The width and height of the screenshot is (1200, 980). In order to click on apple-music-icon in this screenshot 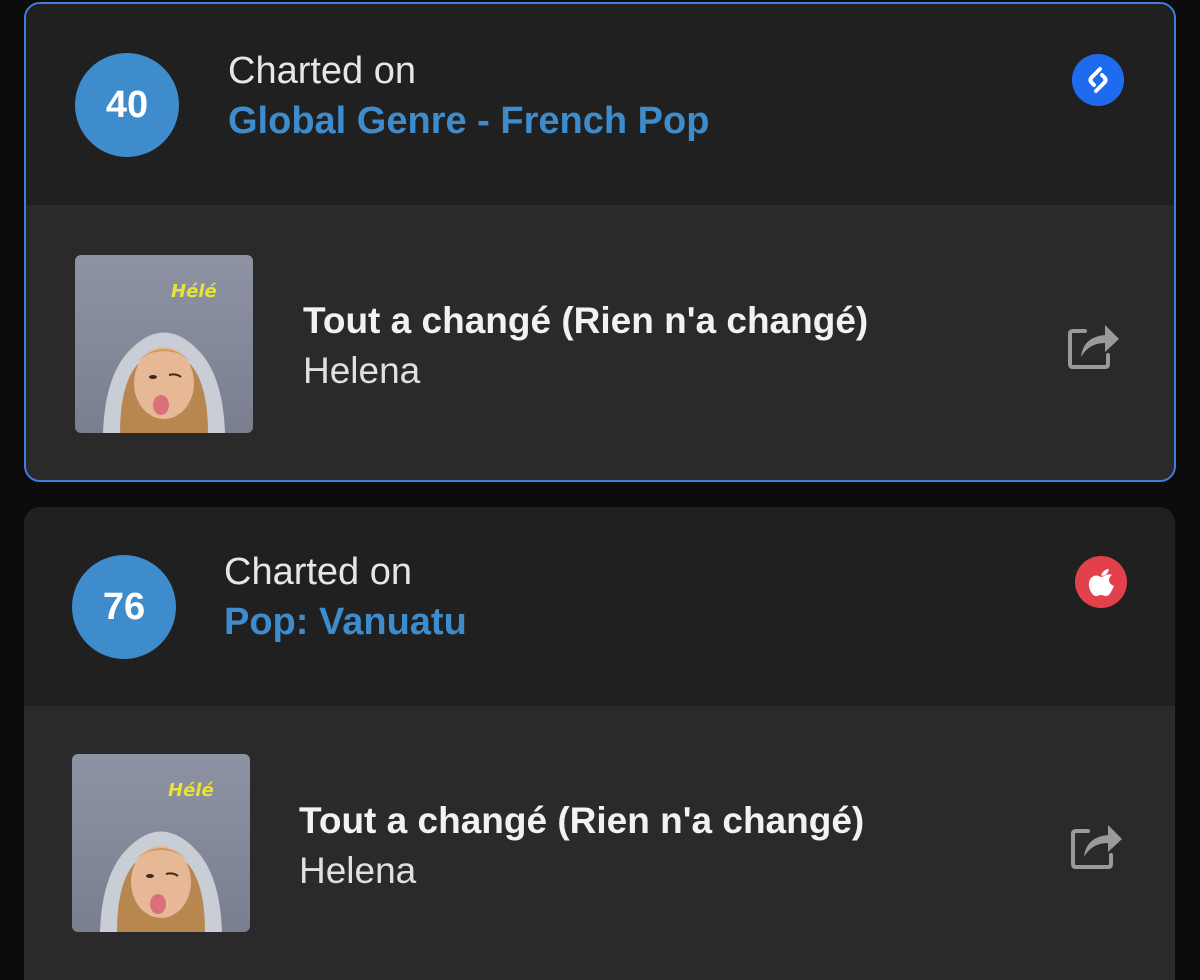, I will do `click(1101, 582)`.